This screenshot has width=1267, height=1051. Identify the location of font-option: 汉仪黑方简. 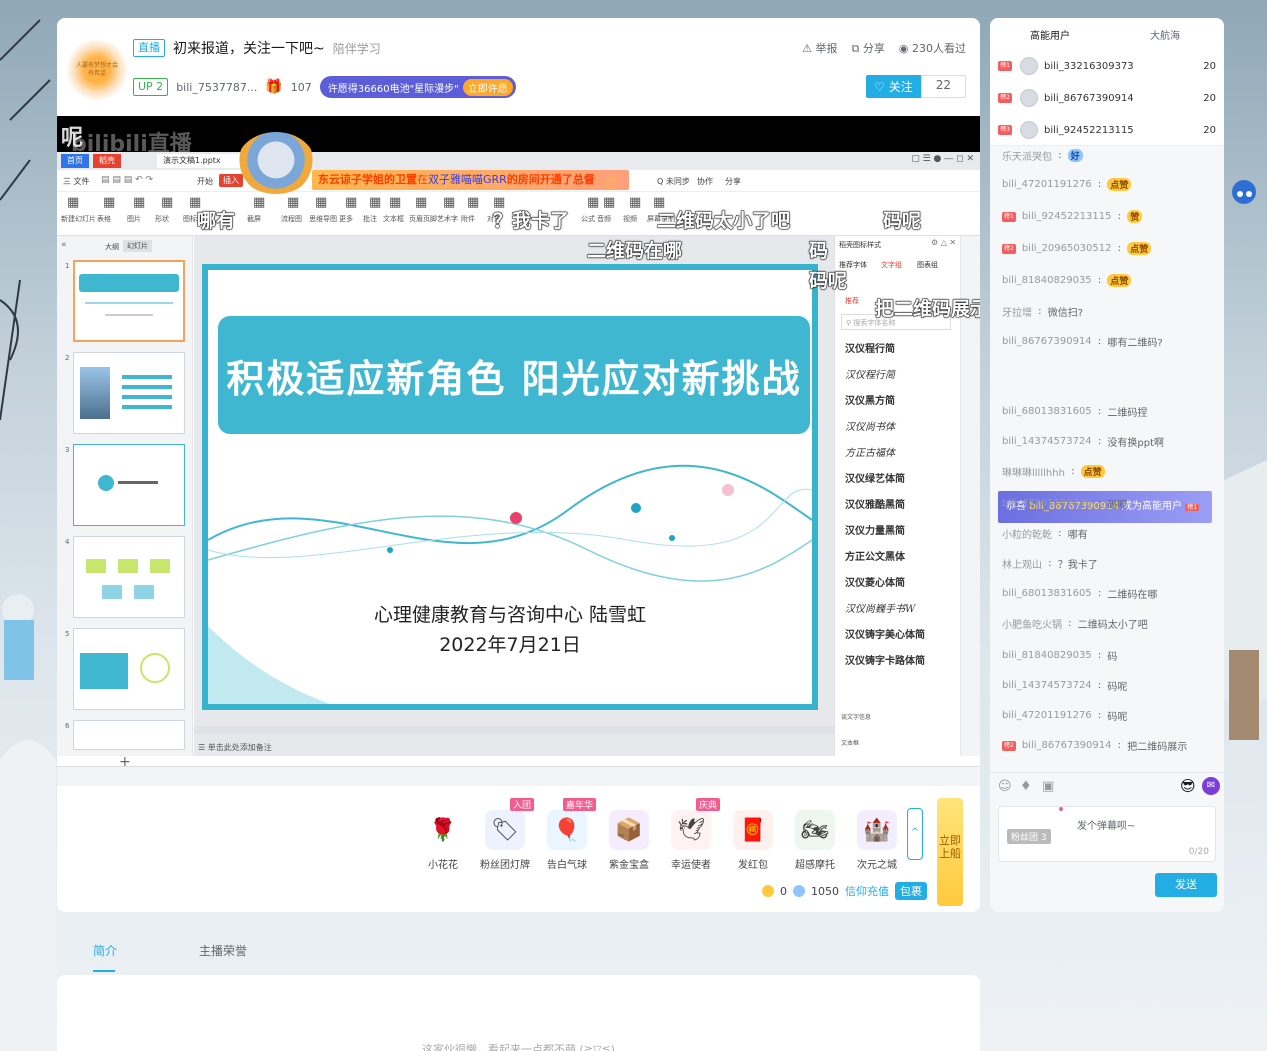
(870, 399).